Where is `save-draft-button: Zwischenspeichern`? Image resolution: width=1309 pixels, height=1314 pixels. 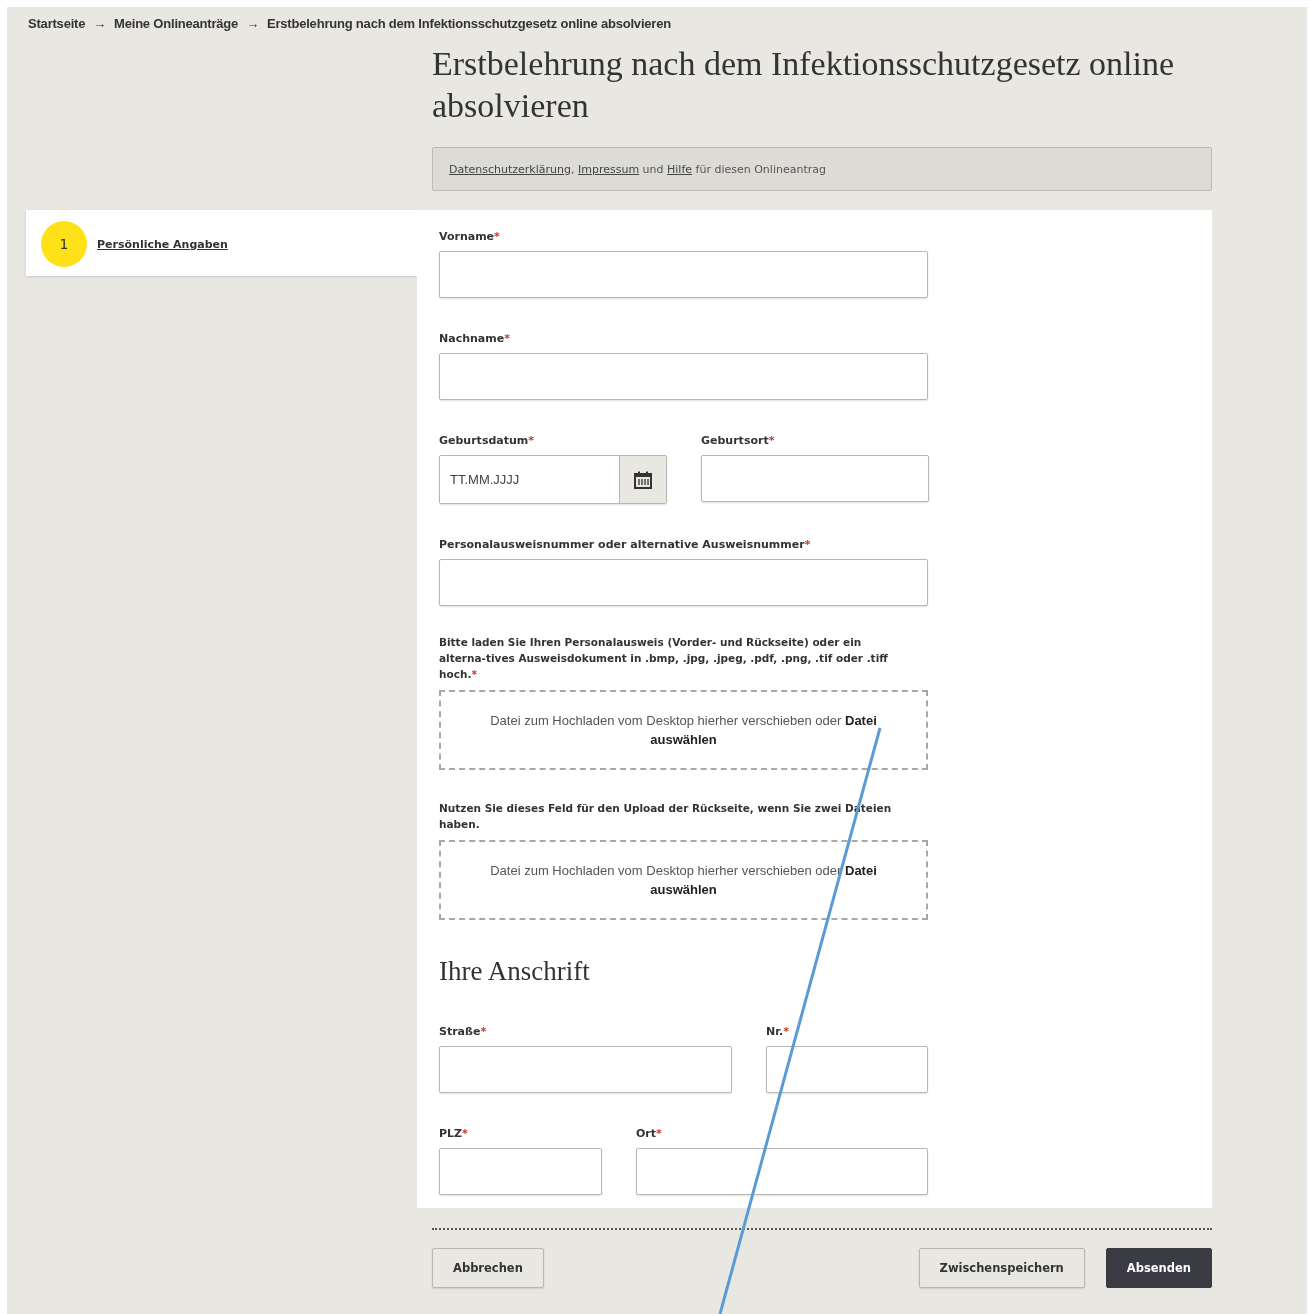 save-draft-button: Zwischenspeichern is located at coordinates (1001, 1268).